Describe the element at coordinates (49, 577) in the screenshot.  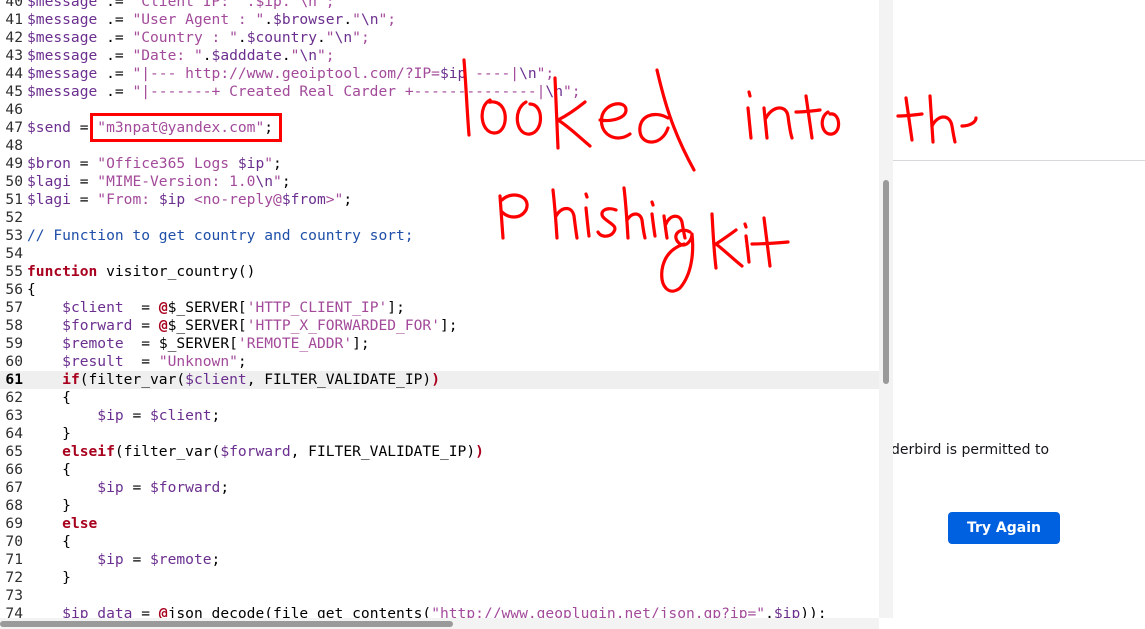
I see `code-token: }` at that location.